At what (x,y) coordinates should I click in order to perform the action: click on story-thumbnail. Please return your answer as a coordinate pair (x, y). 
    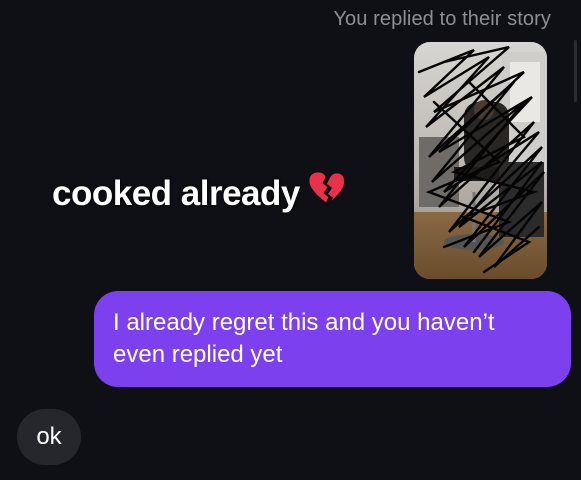
    Looking at the image, I should click on (480, 160).